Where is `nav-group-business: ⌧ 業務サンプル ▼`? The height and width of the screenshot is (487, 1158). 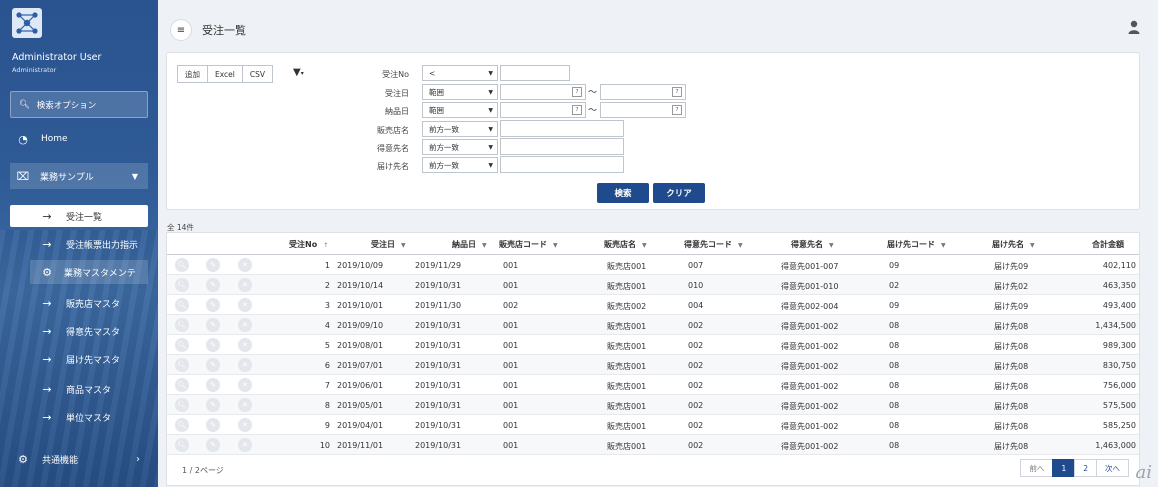
nav-group-business: ⌧ 業務サンプル ▼ is located at coordinates (79, 176).